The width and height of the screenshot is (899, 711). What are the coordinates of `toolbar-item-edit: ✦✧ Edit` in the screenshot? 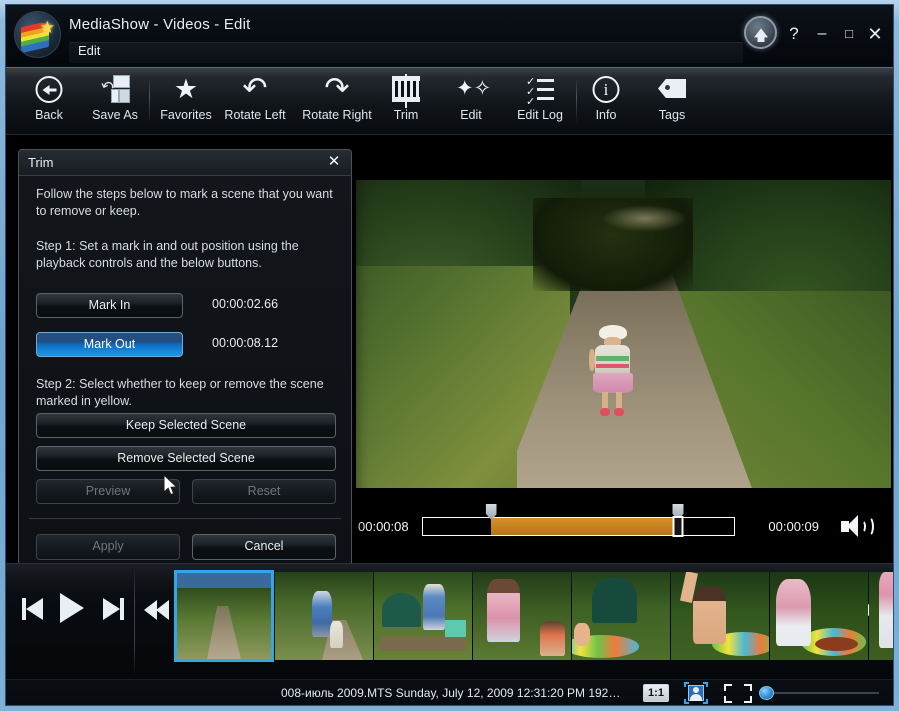 It's located at (471, 102).